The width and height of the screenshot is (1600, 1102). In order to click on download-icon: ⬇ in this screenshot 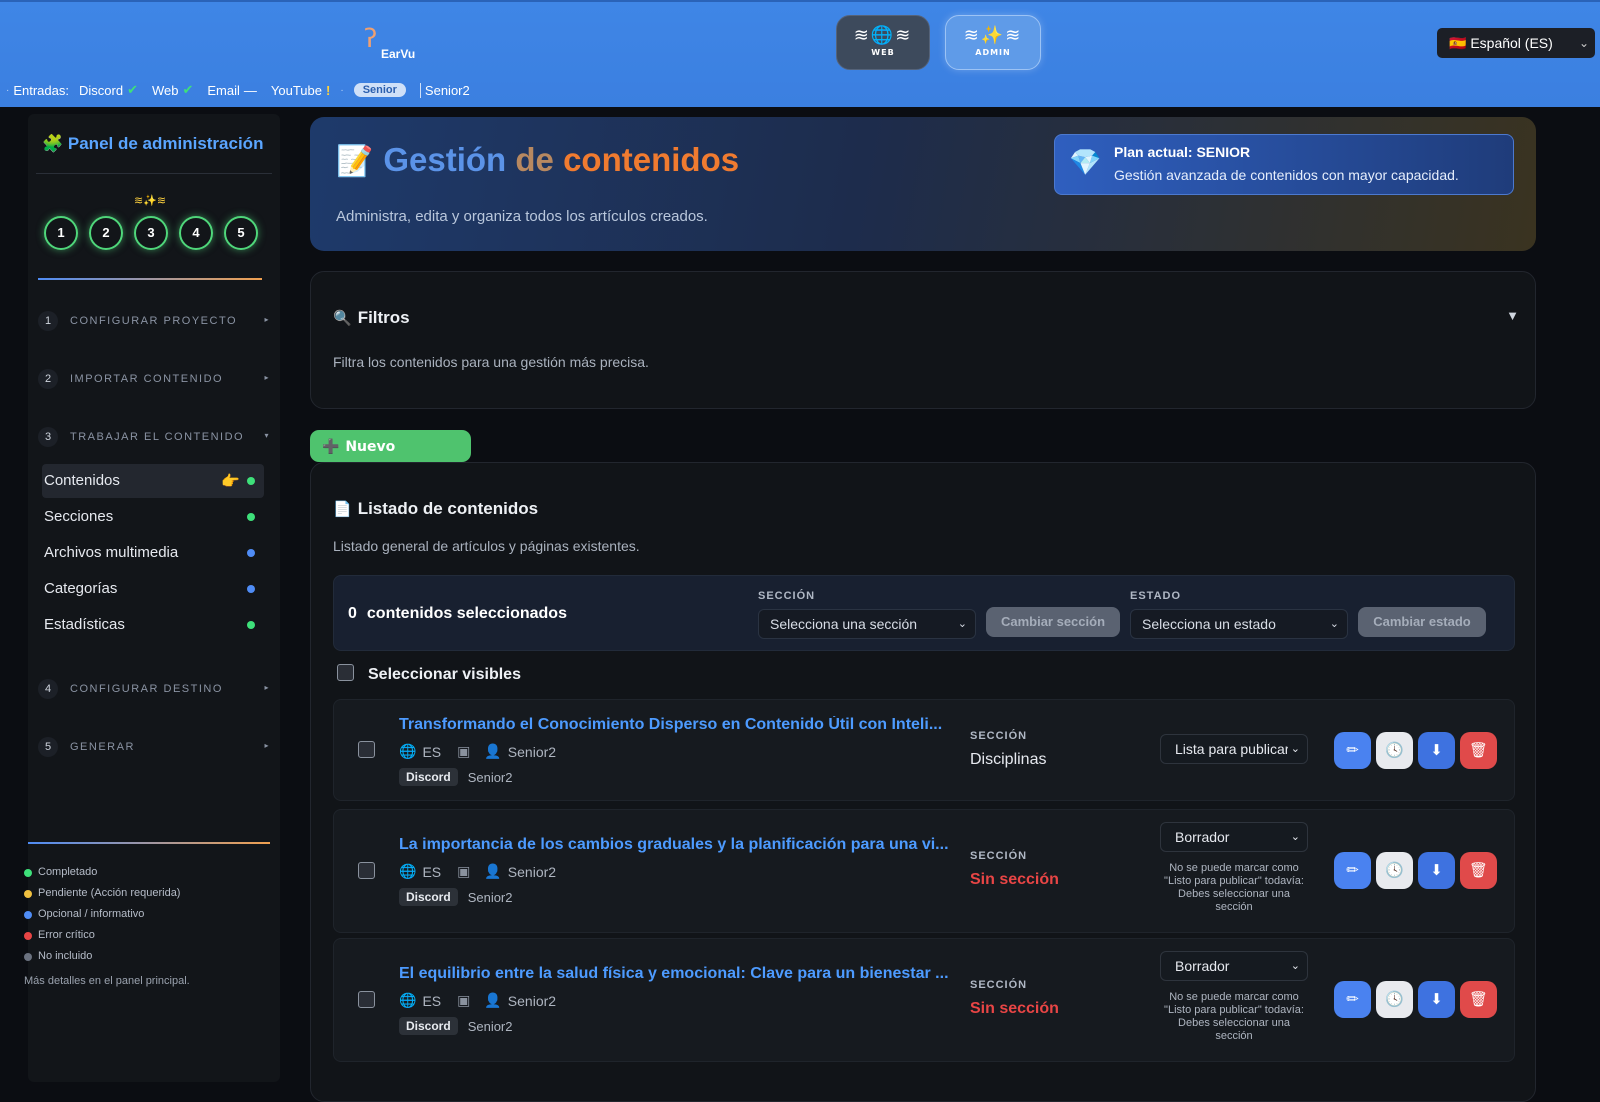, I will do `click(1436, 999)`.